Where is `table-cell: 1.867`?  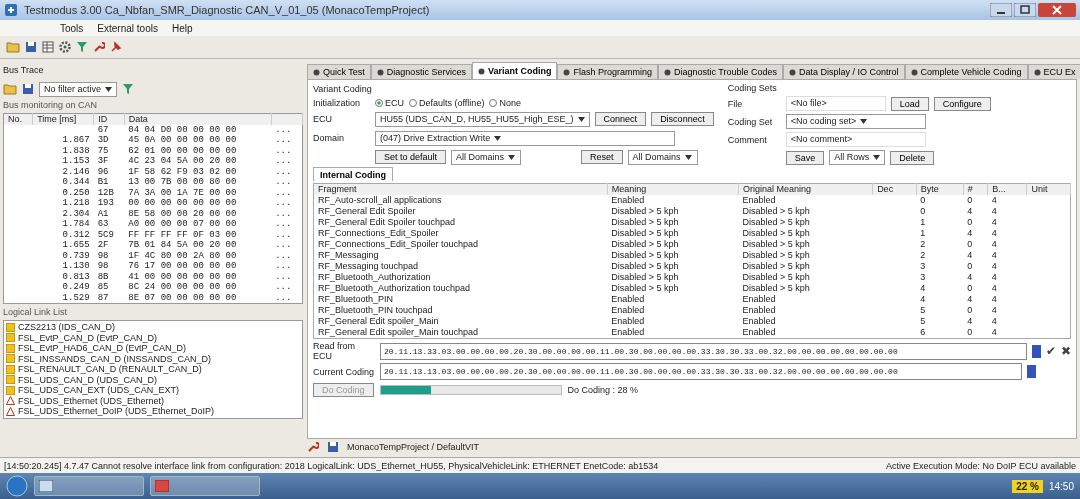
table-cell: 1.867 is located at coordinates (63, 140).